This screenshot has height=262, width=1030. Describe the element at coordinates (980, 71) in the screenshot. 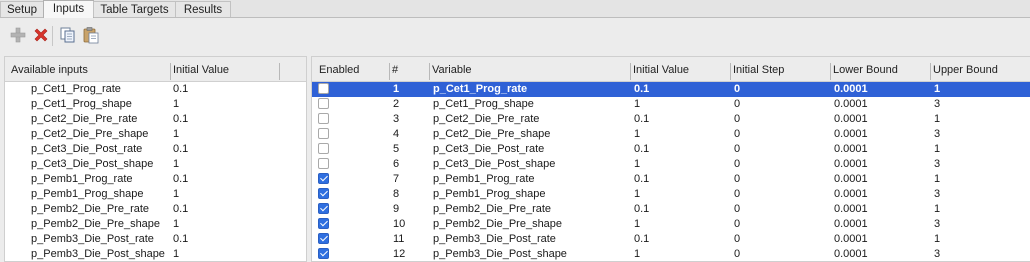

I see `header-upper-bound: Upper Bound` at that location.